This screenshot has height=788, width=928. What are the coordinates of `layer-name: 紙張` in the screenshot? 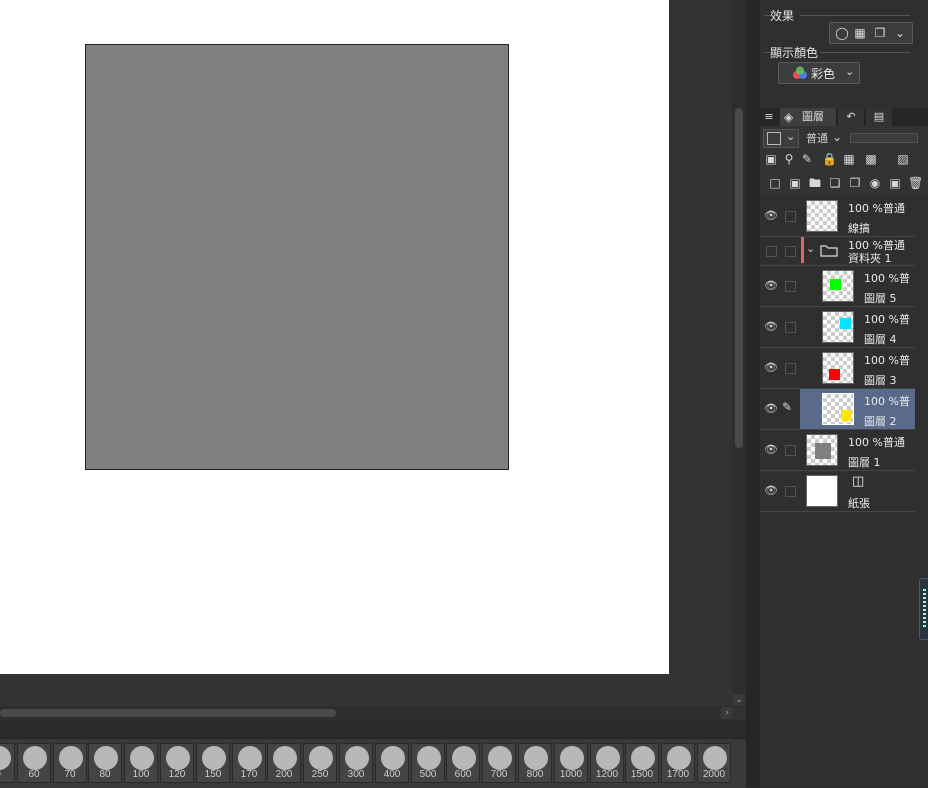 It's located at (859, 503).